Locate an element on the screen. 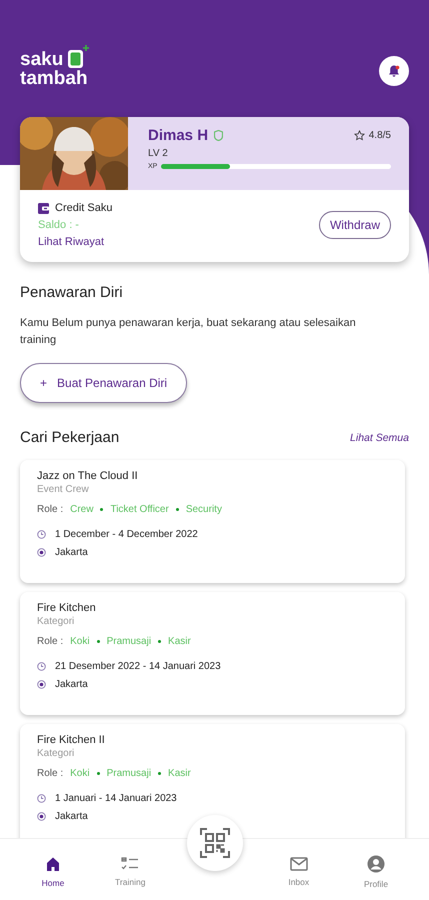  nav-tab: Home is located at coordinates (53, 869).